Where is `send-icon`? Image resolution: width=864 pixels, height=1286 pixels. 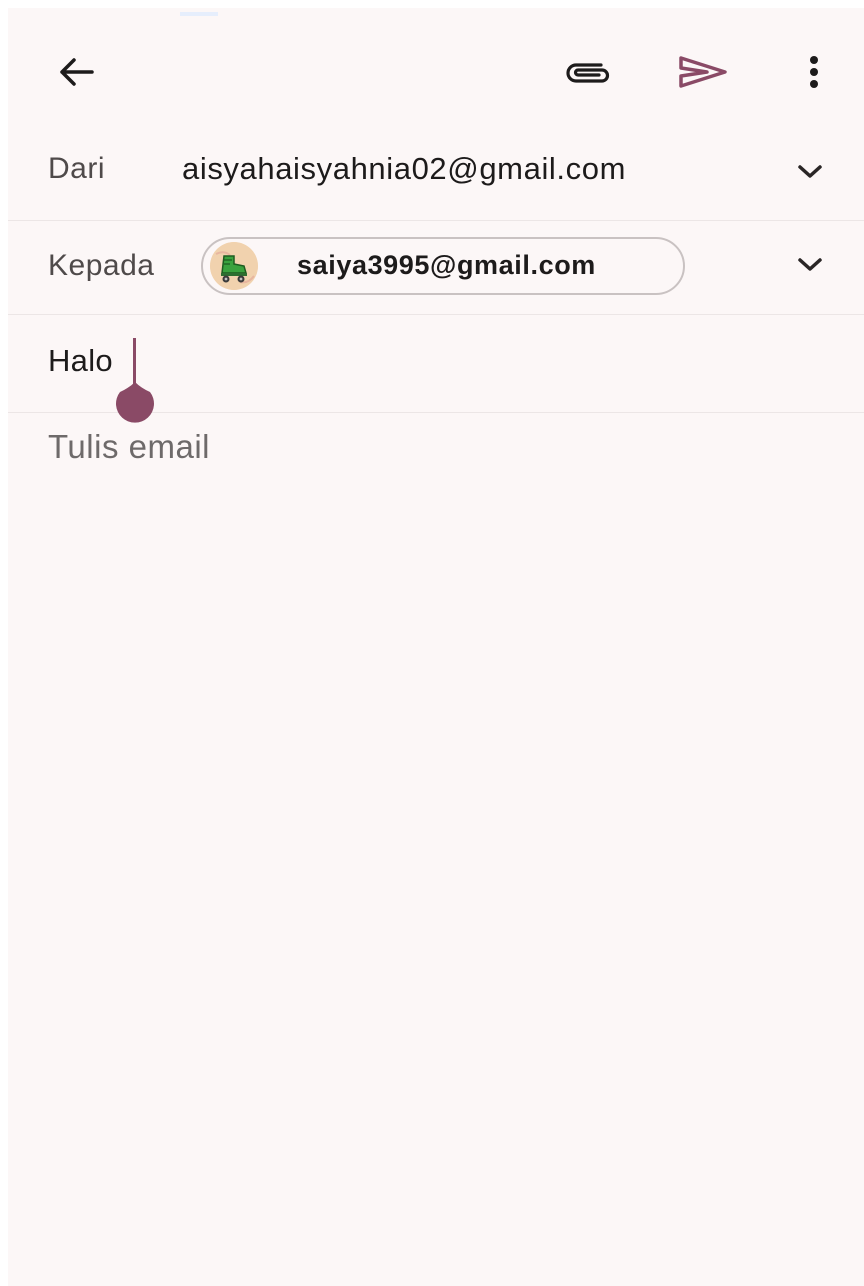
send-icon is located at coordinates (703, 72).